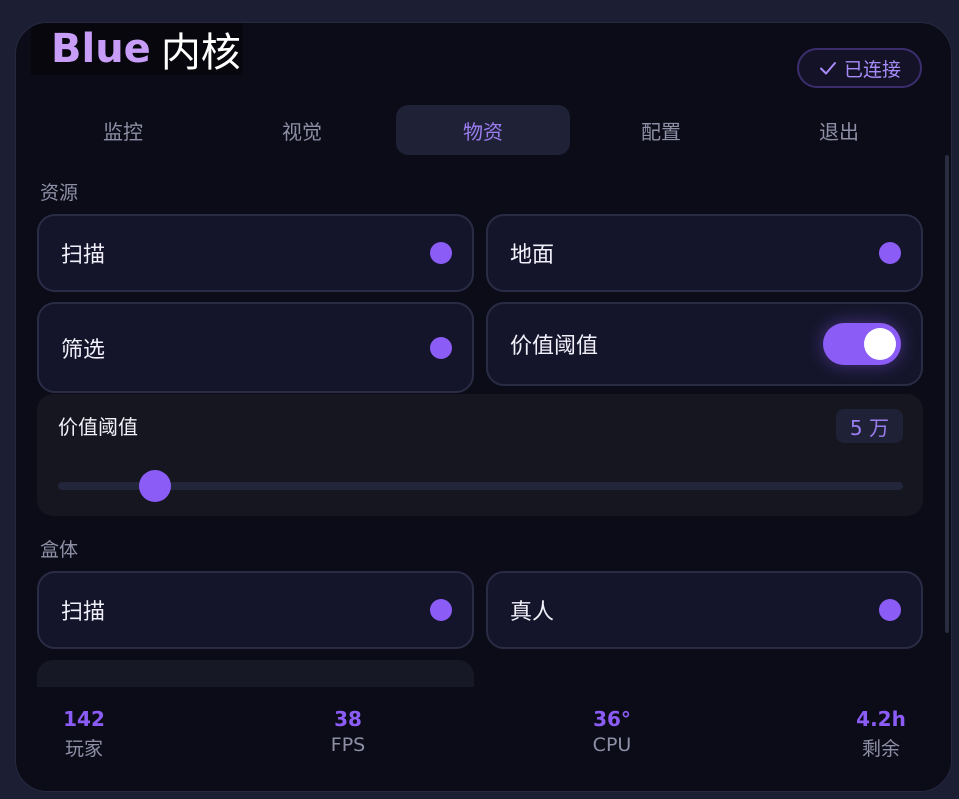 The width and height of the screenshot is (959, 799). I want to click on tab-exit: 退出, so click(839, 130).